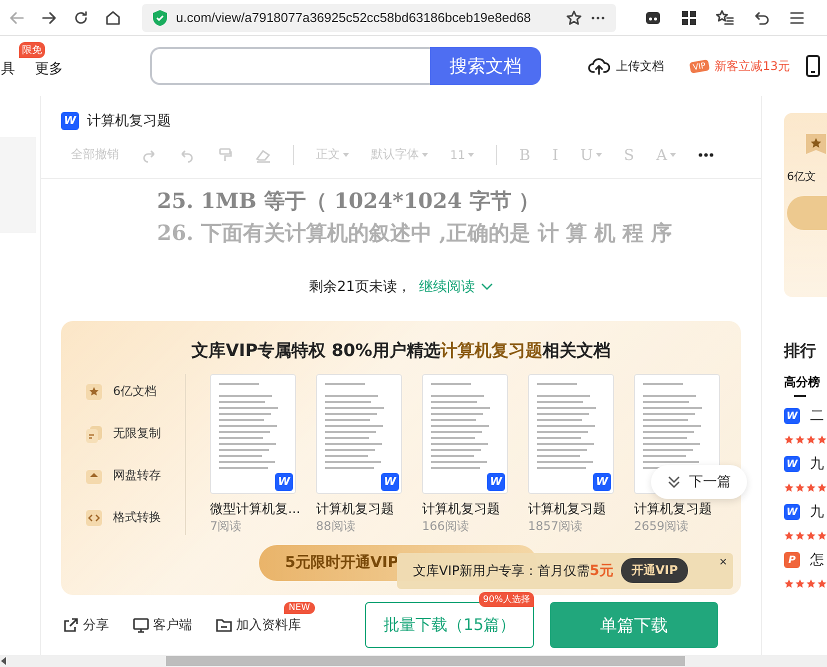  What do you see at coordinates (71, 625) in the screenshot?
I see `share-icon` at bounding box center [71, 625].